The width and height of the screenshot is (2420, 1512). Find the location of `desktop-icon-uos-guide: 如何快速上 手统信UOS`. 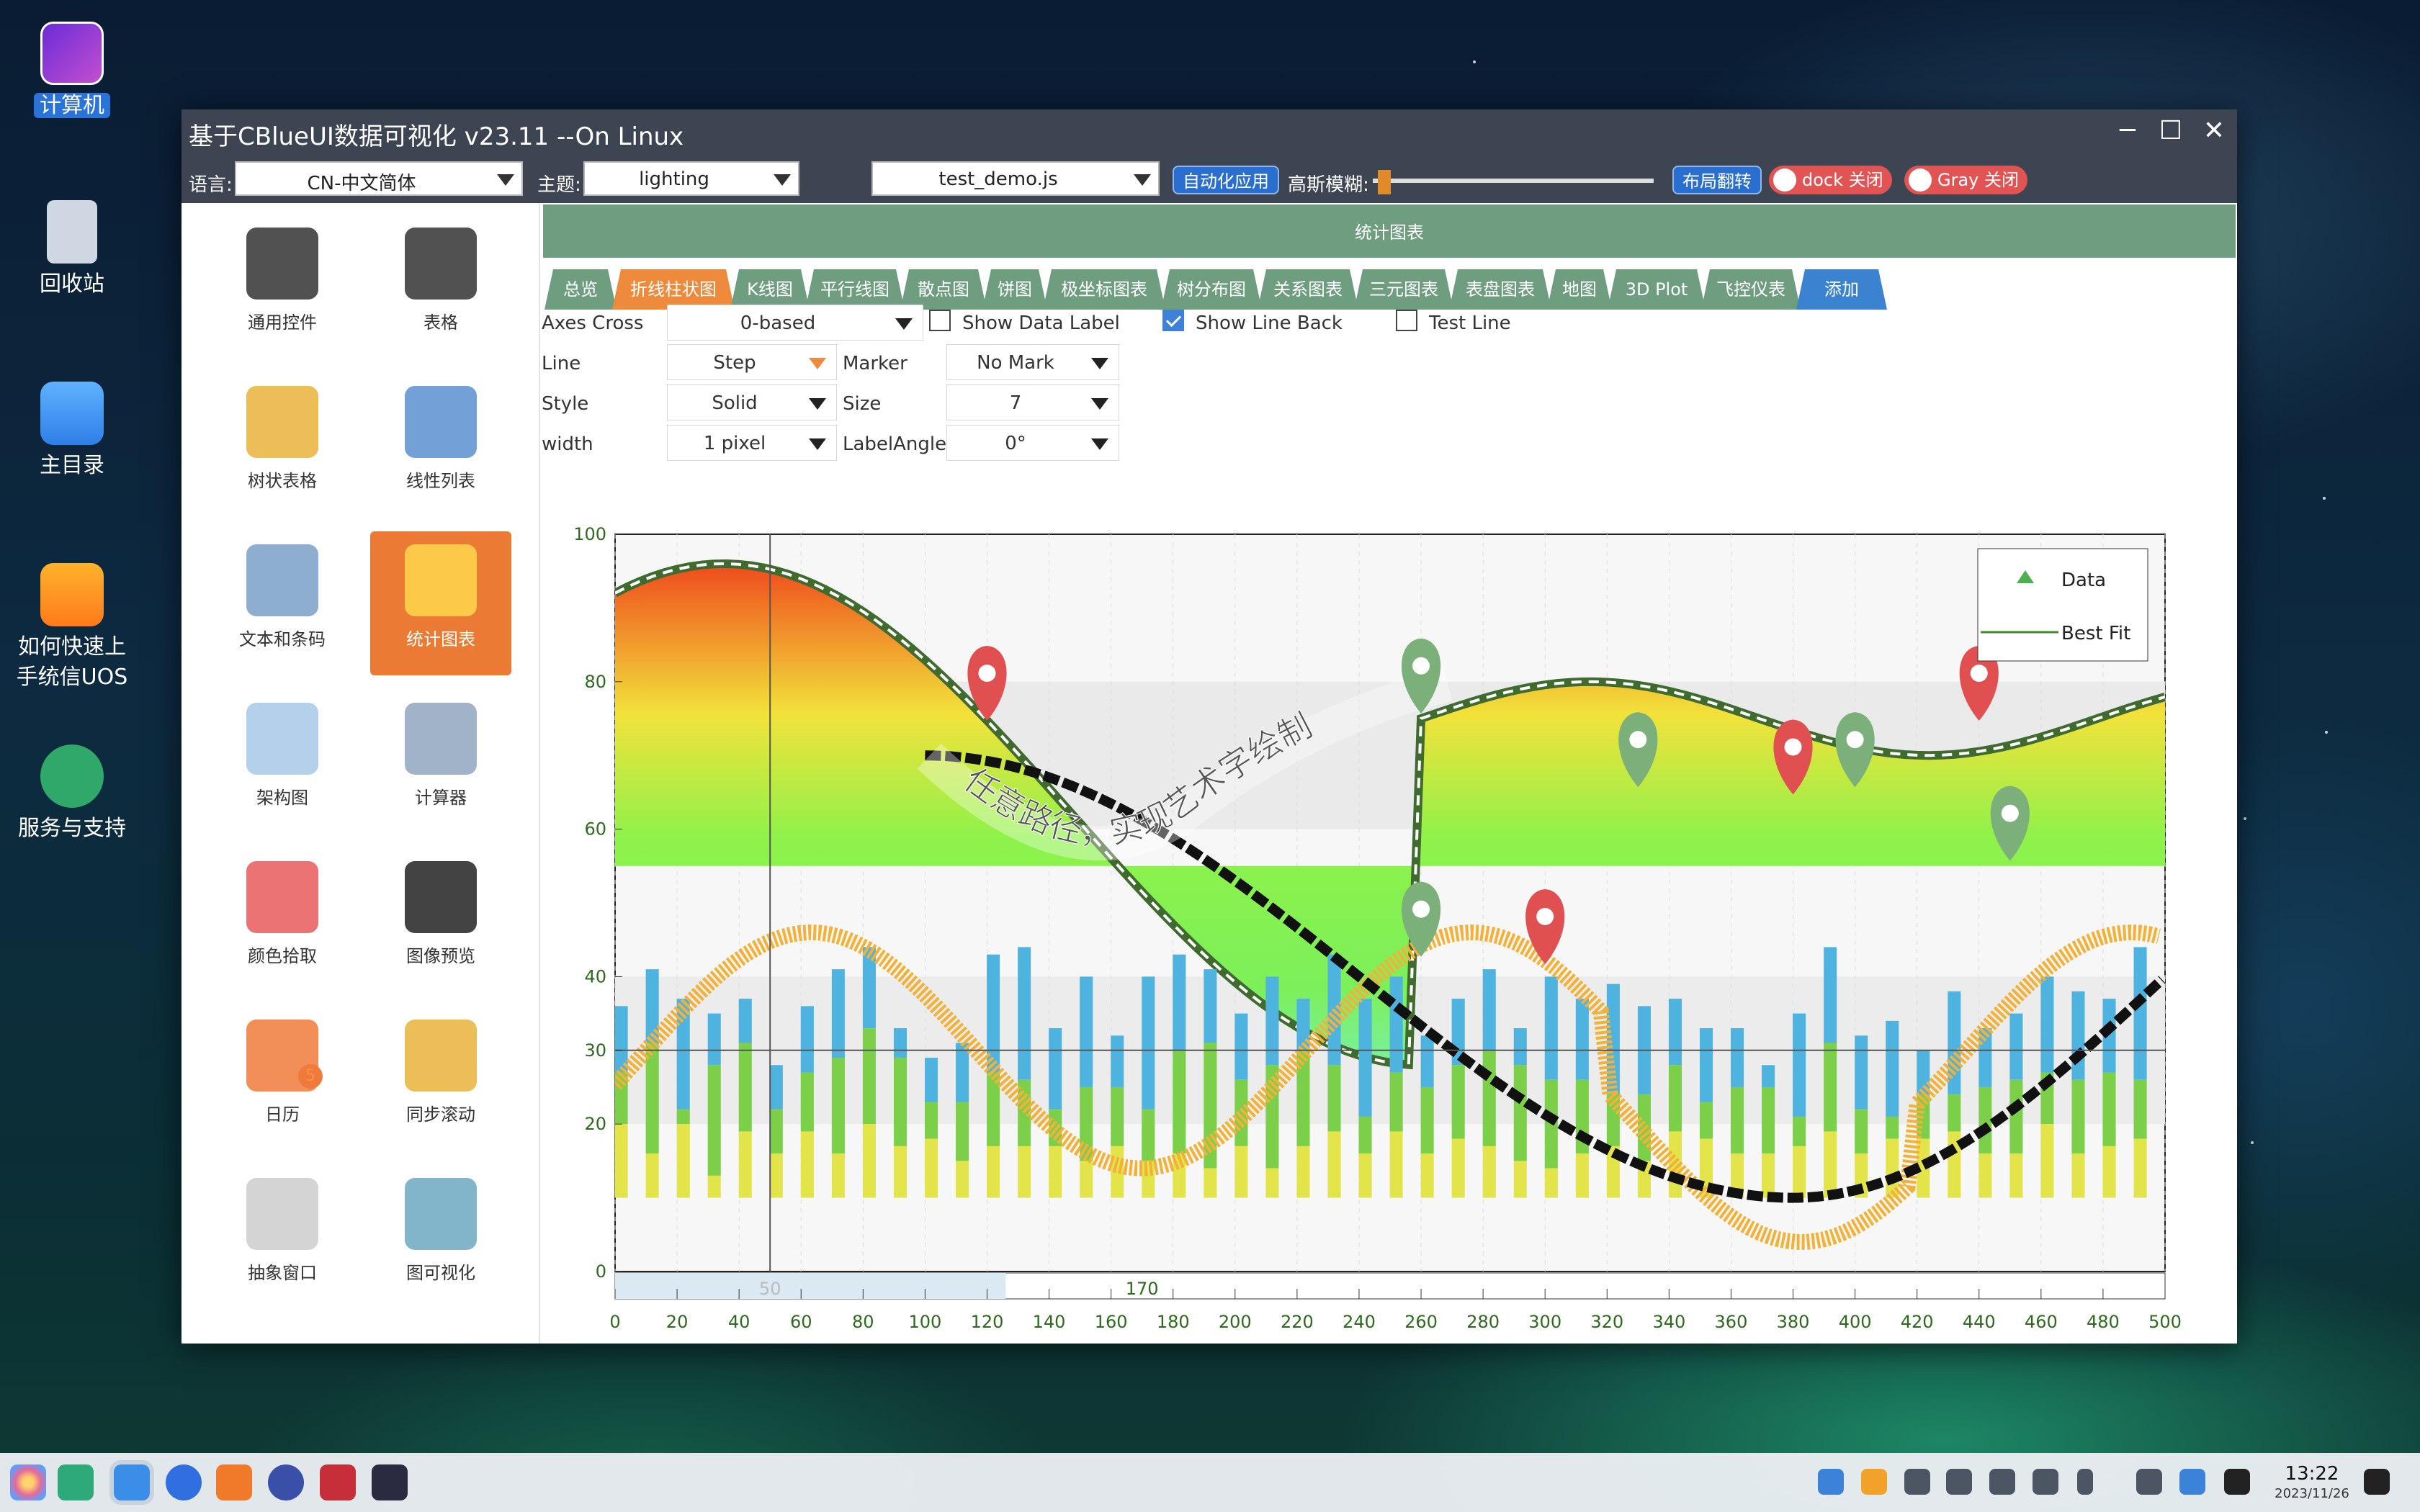

desktop-icon-uos-guide: 如何快速上 手统信UOS is located at coordinates (72, 628).